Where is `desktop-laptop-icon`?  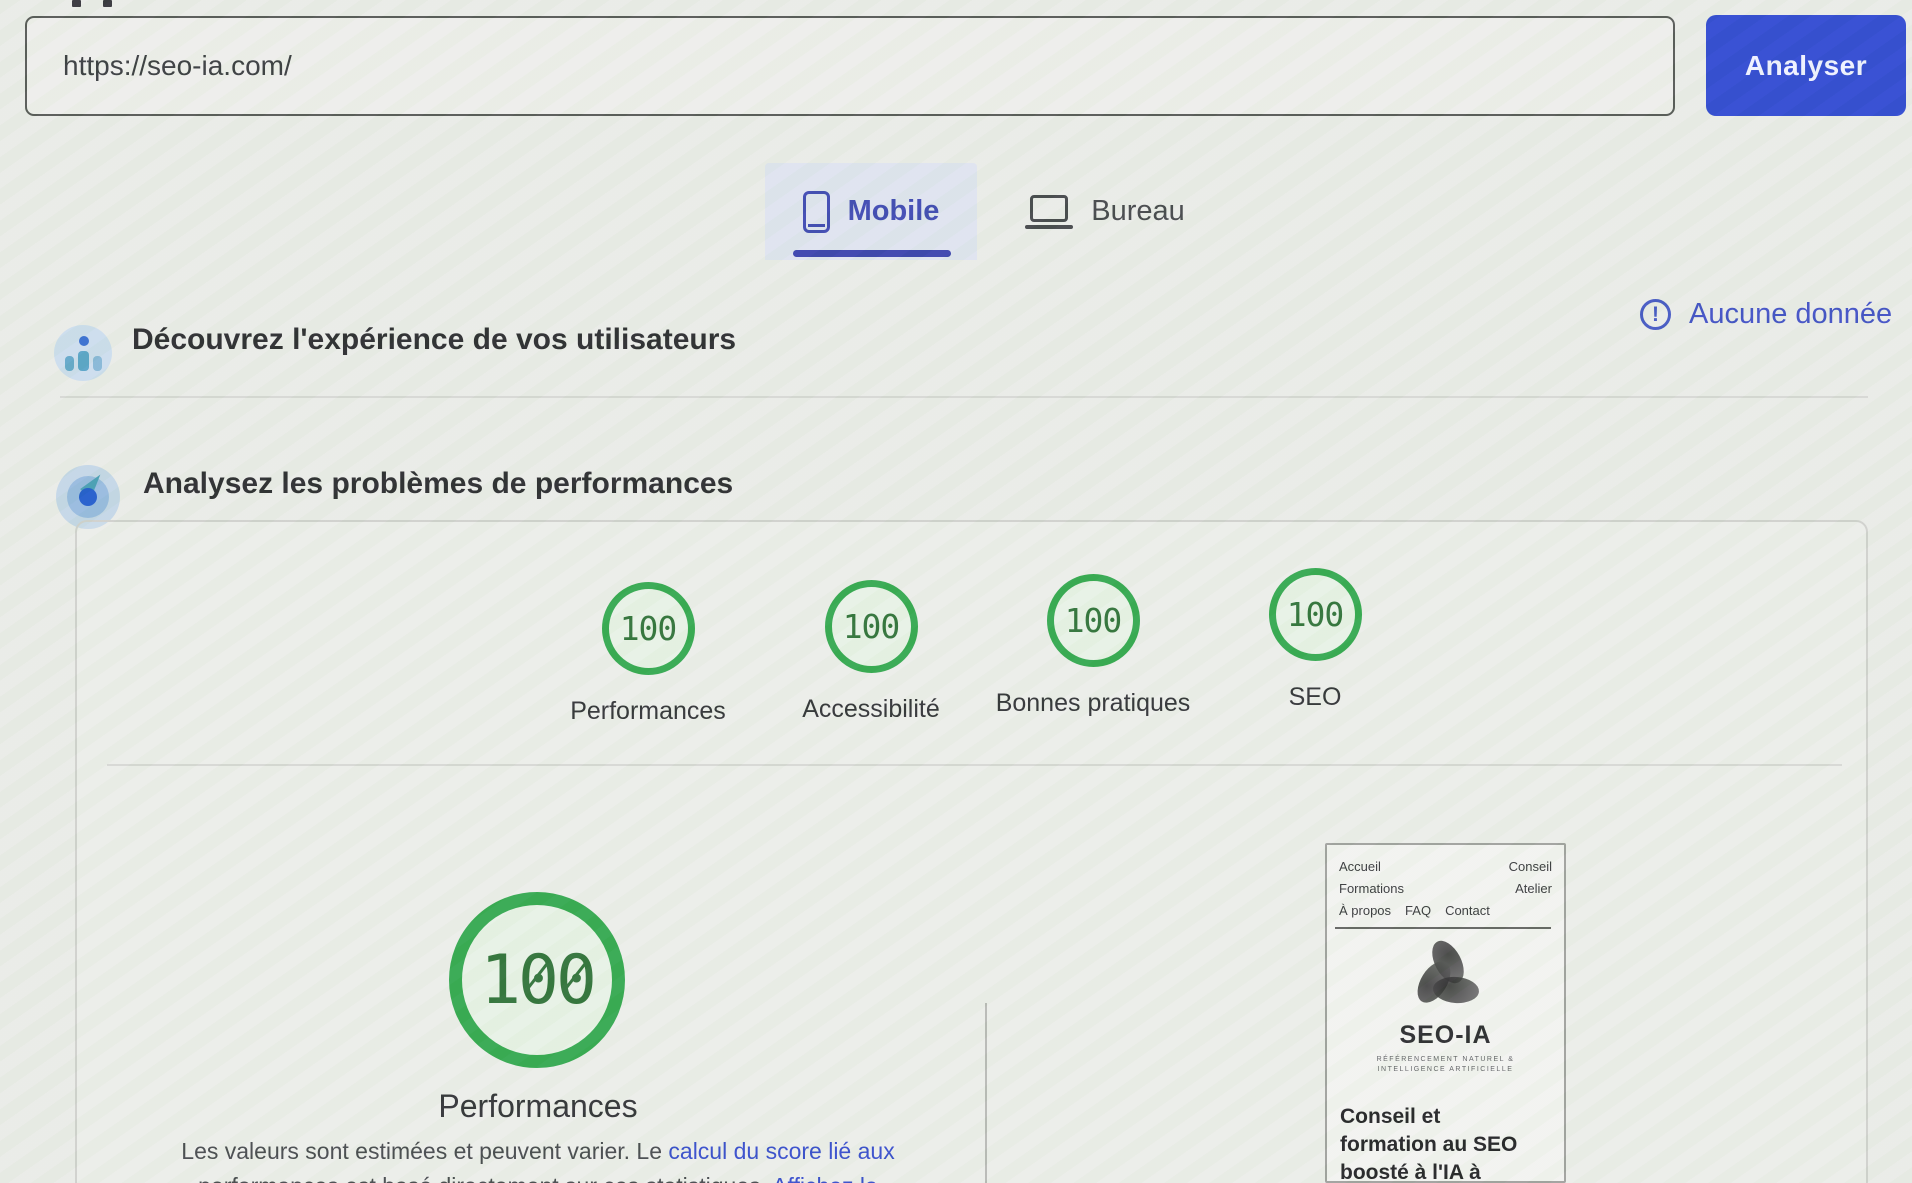
desktop-laptop-icon is located at coordinates (1049, 211).